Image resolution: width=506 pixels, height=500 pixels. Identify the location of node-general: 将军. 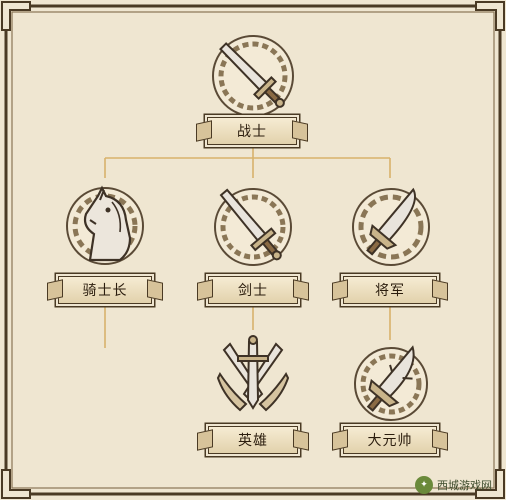
(390, 290).